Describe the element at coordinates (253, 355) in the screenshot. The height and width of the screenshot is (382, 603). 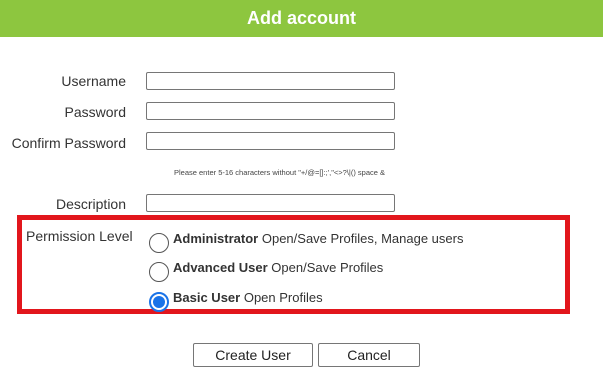
I see `create-user-button: Create User` at that location.